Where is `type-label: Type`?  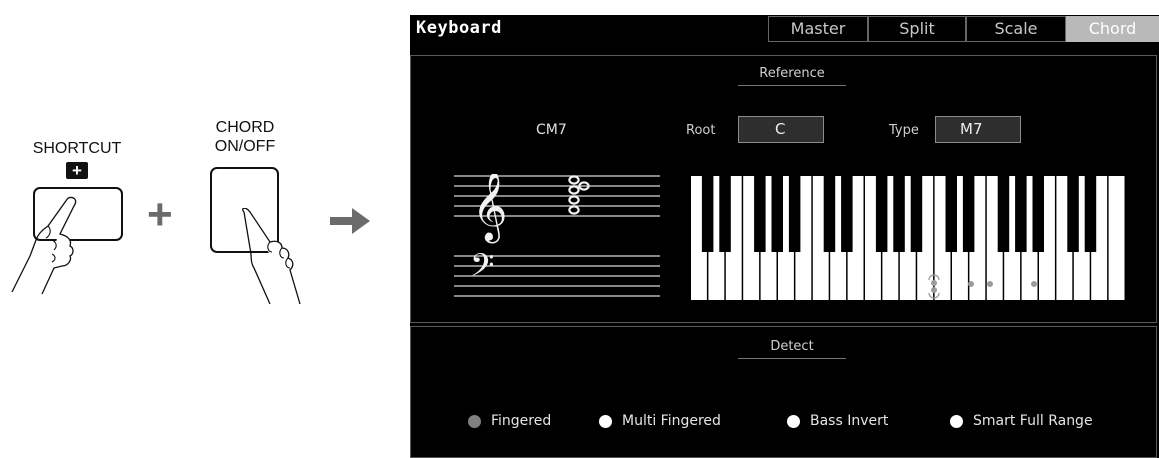
type-label: Type is located at coordinates (904, 130).